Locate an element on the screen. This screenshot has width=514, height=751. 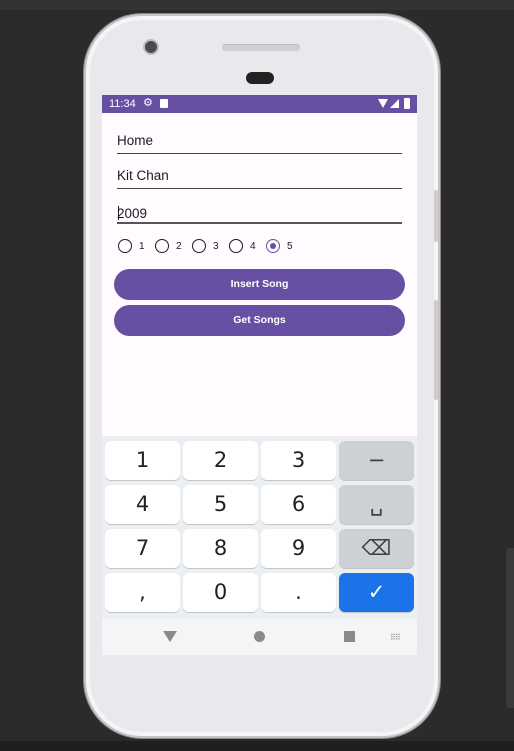
sd-card-icon is located at coordinates (164, 103).